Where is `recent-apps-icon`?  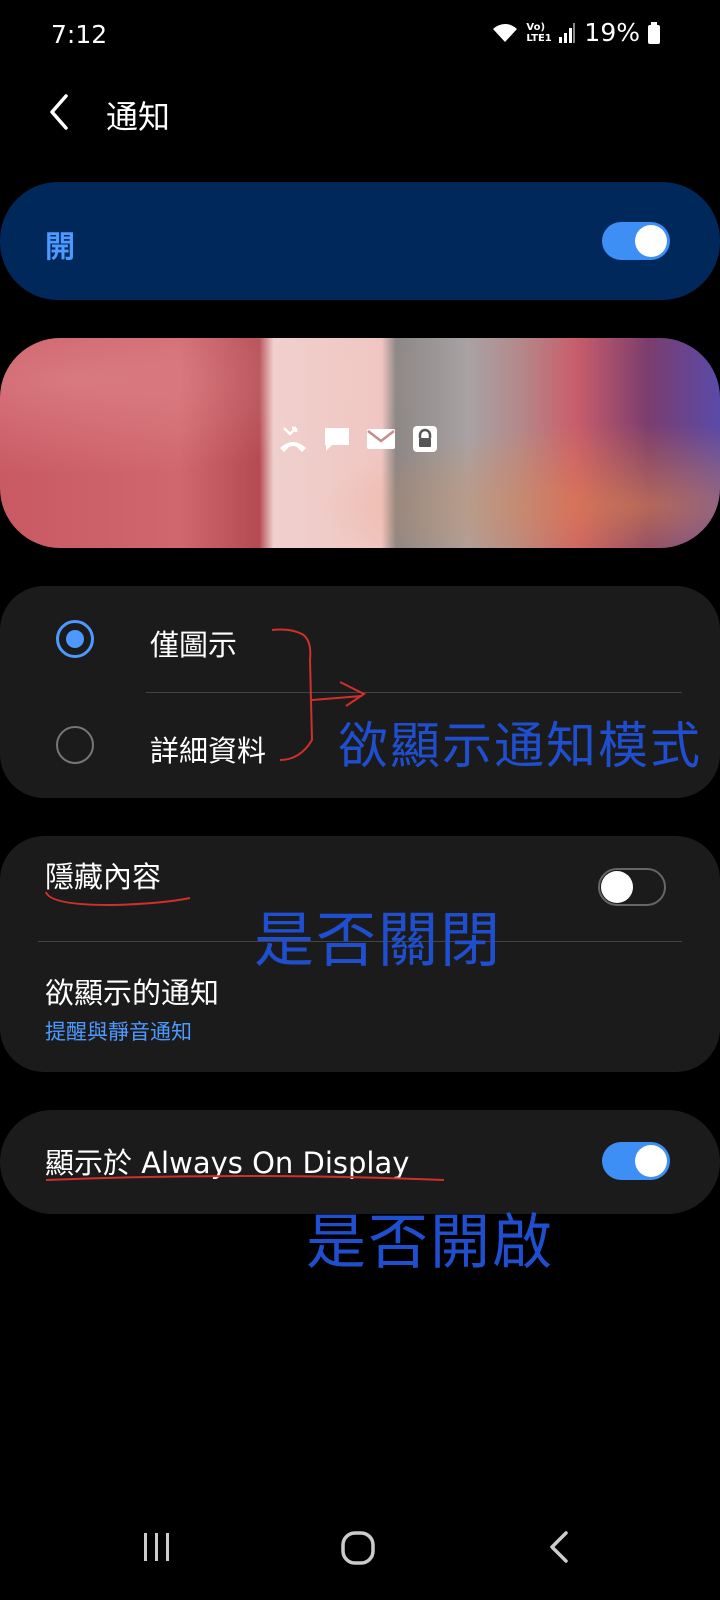 recent-apps-icon is located at coordinates (156, 1547).